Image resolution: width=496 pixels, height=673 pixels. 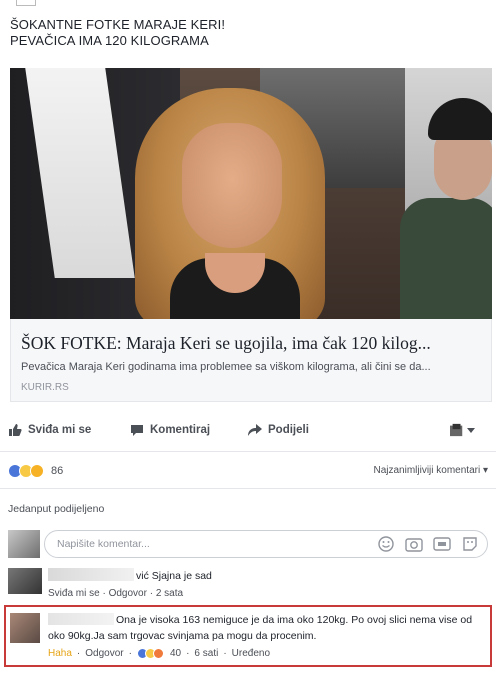 I want to click on like-button: Sviđa mi se, so click(x=49, y=430).